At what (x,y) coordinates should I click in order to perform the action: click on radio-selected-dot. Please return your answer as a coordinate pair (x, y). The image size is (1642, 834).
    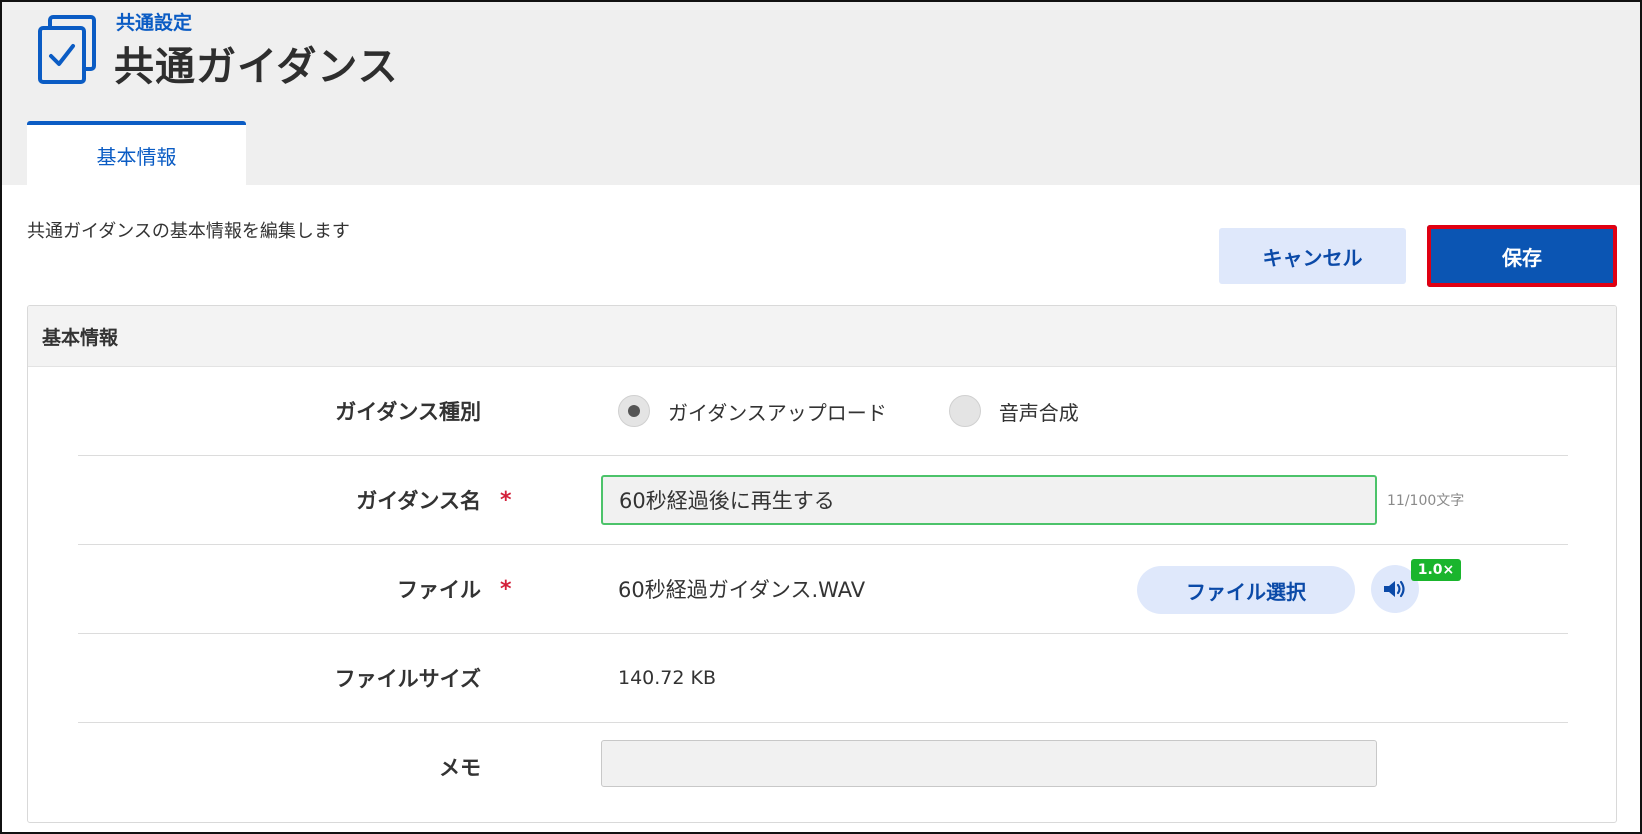
    Looking at the image, I should click on (634, 411).